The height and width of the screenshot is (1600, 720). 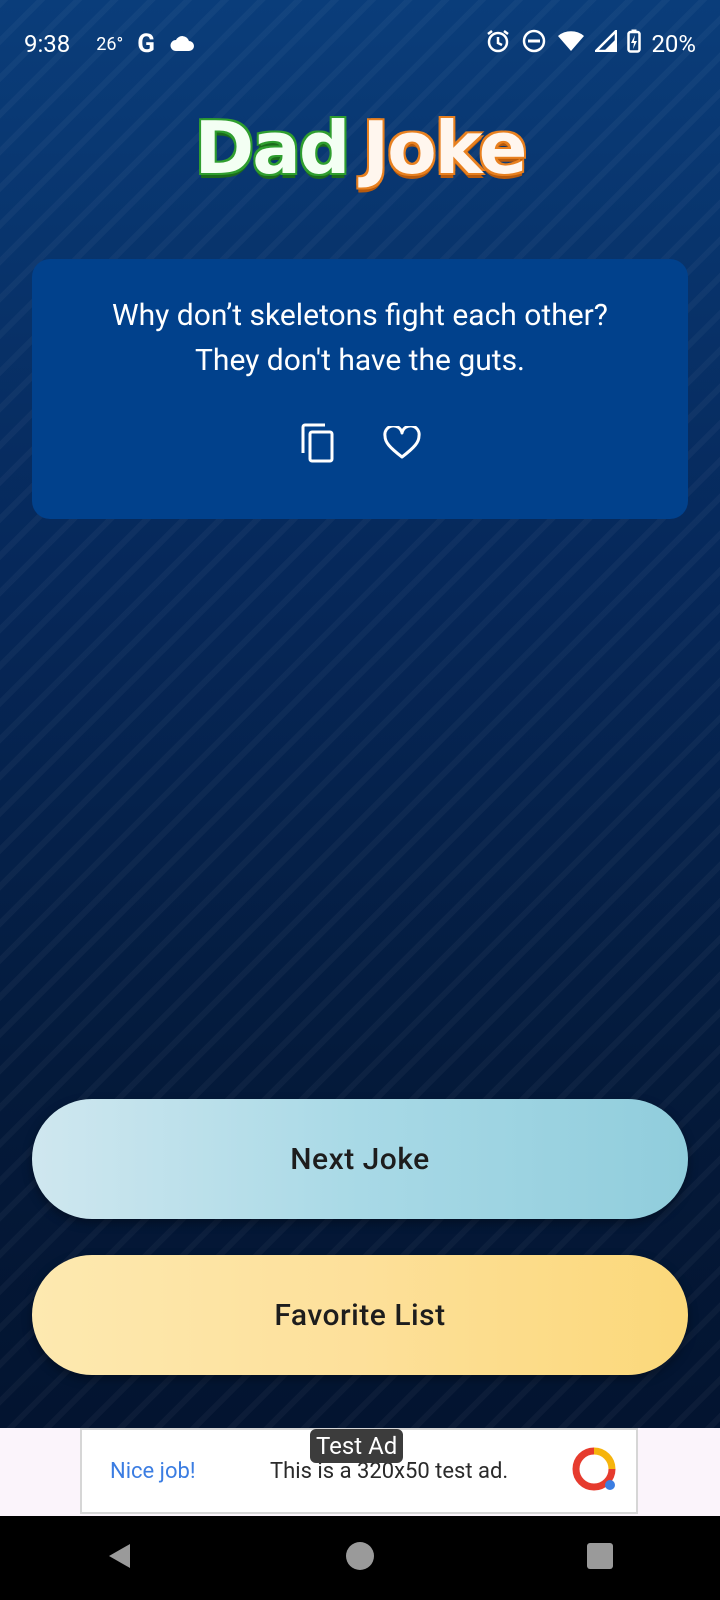 I want to click on logo-word-dad: Dad, so click(x=272, y=148).